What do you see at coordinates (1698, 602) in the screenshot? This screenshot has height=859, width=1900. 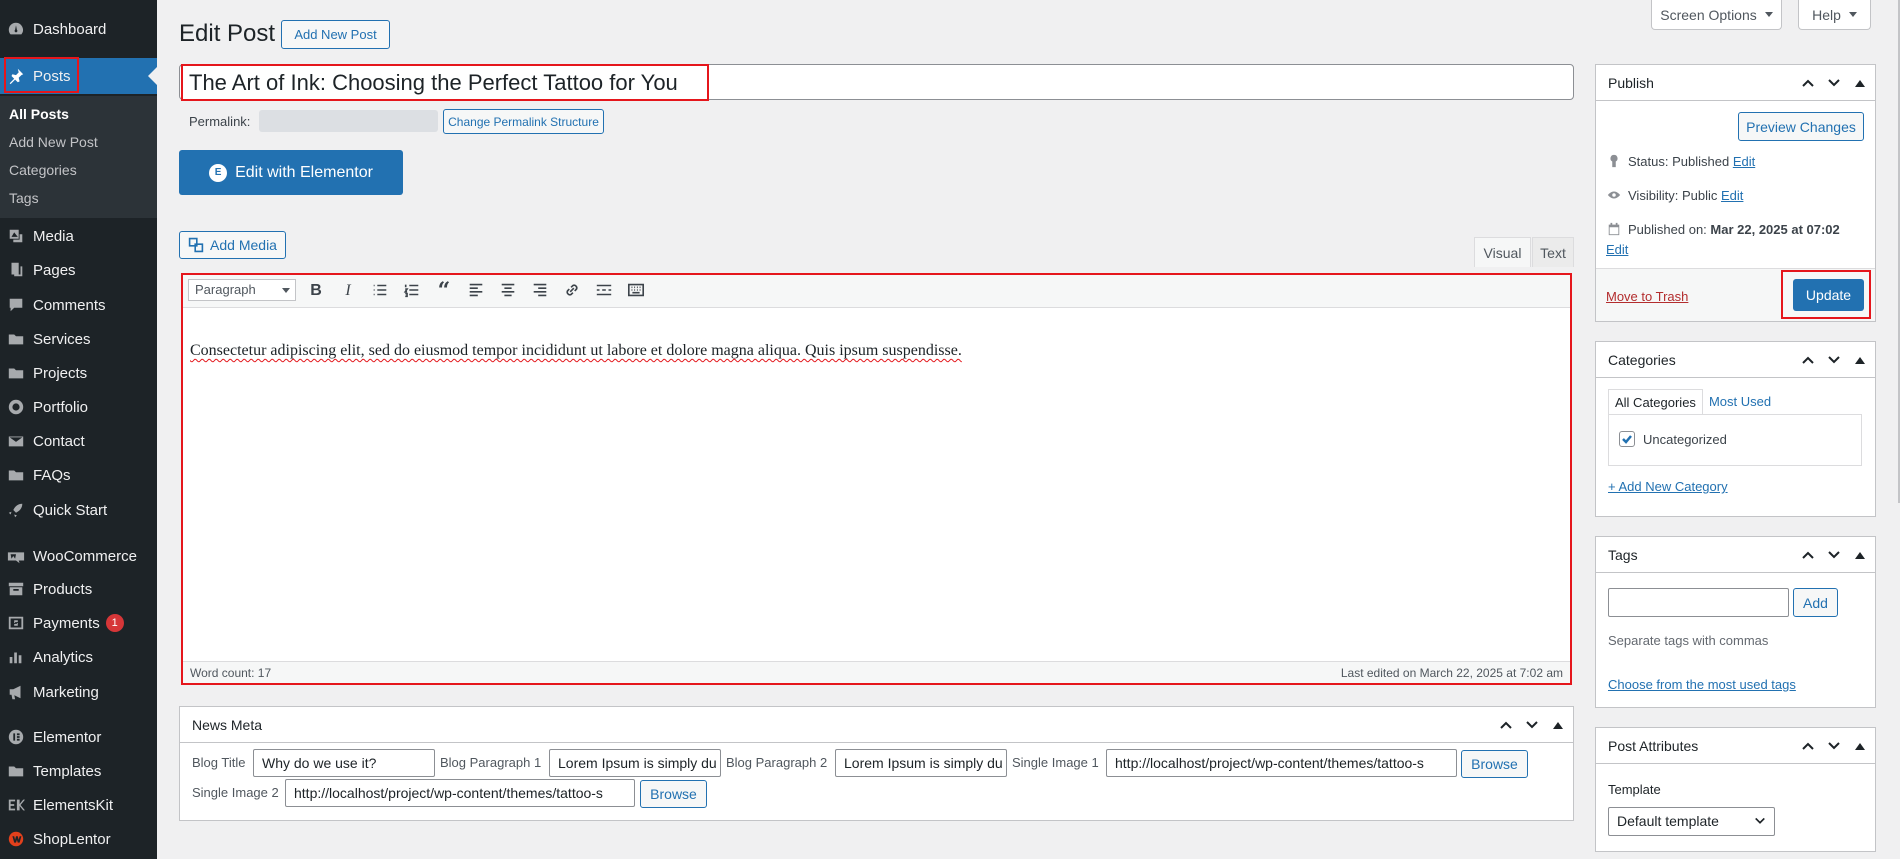 I see `tags-input` at bounding box center [1698, 602].